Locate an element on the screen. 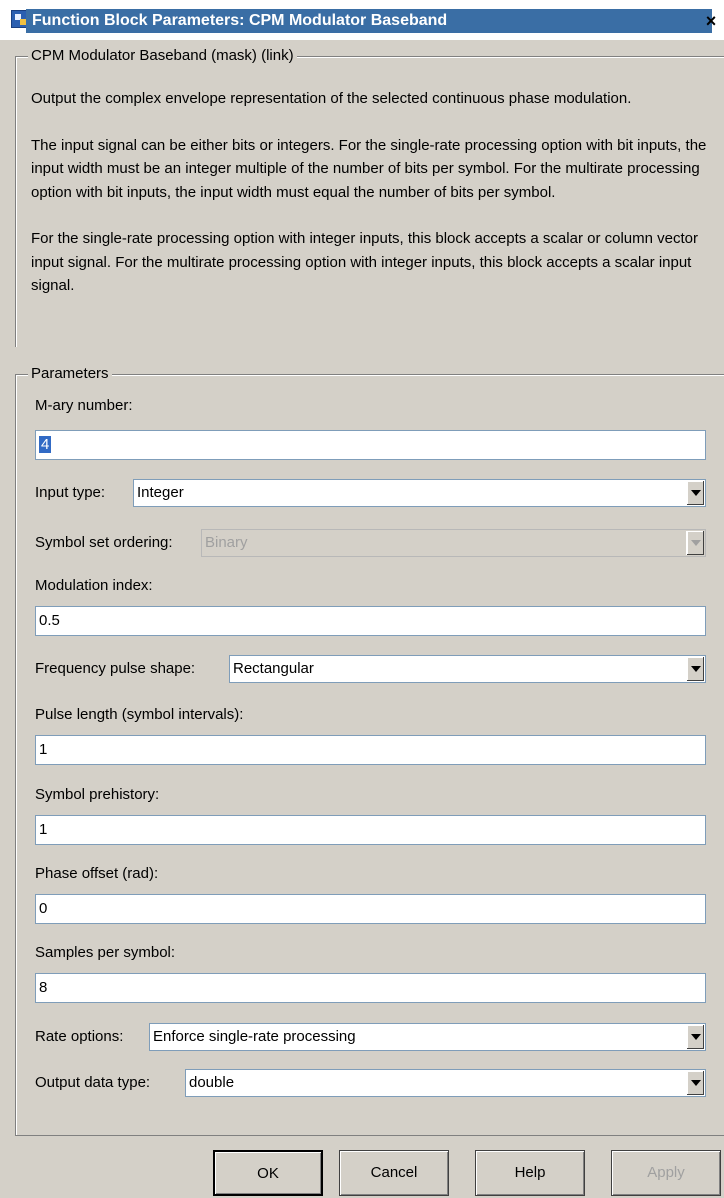 Image resolution: width=724 pixels, height=1198 pixels. mary-number-input: 4 is located at coordinates (370, 445).